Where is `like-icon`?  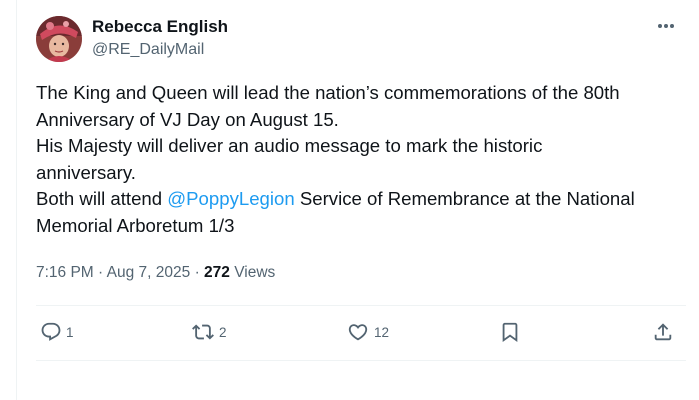
like-icon is located at coordinates (358, 332).